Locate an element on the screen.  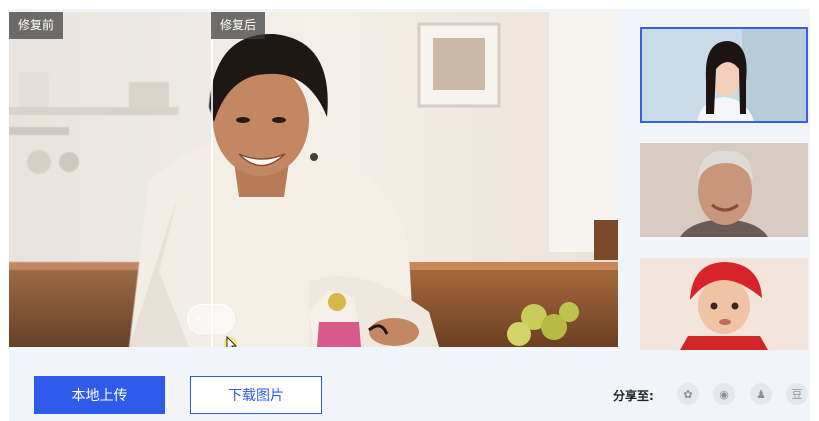
qq-icon: ♟ is located at coordinates (761, 394).